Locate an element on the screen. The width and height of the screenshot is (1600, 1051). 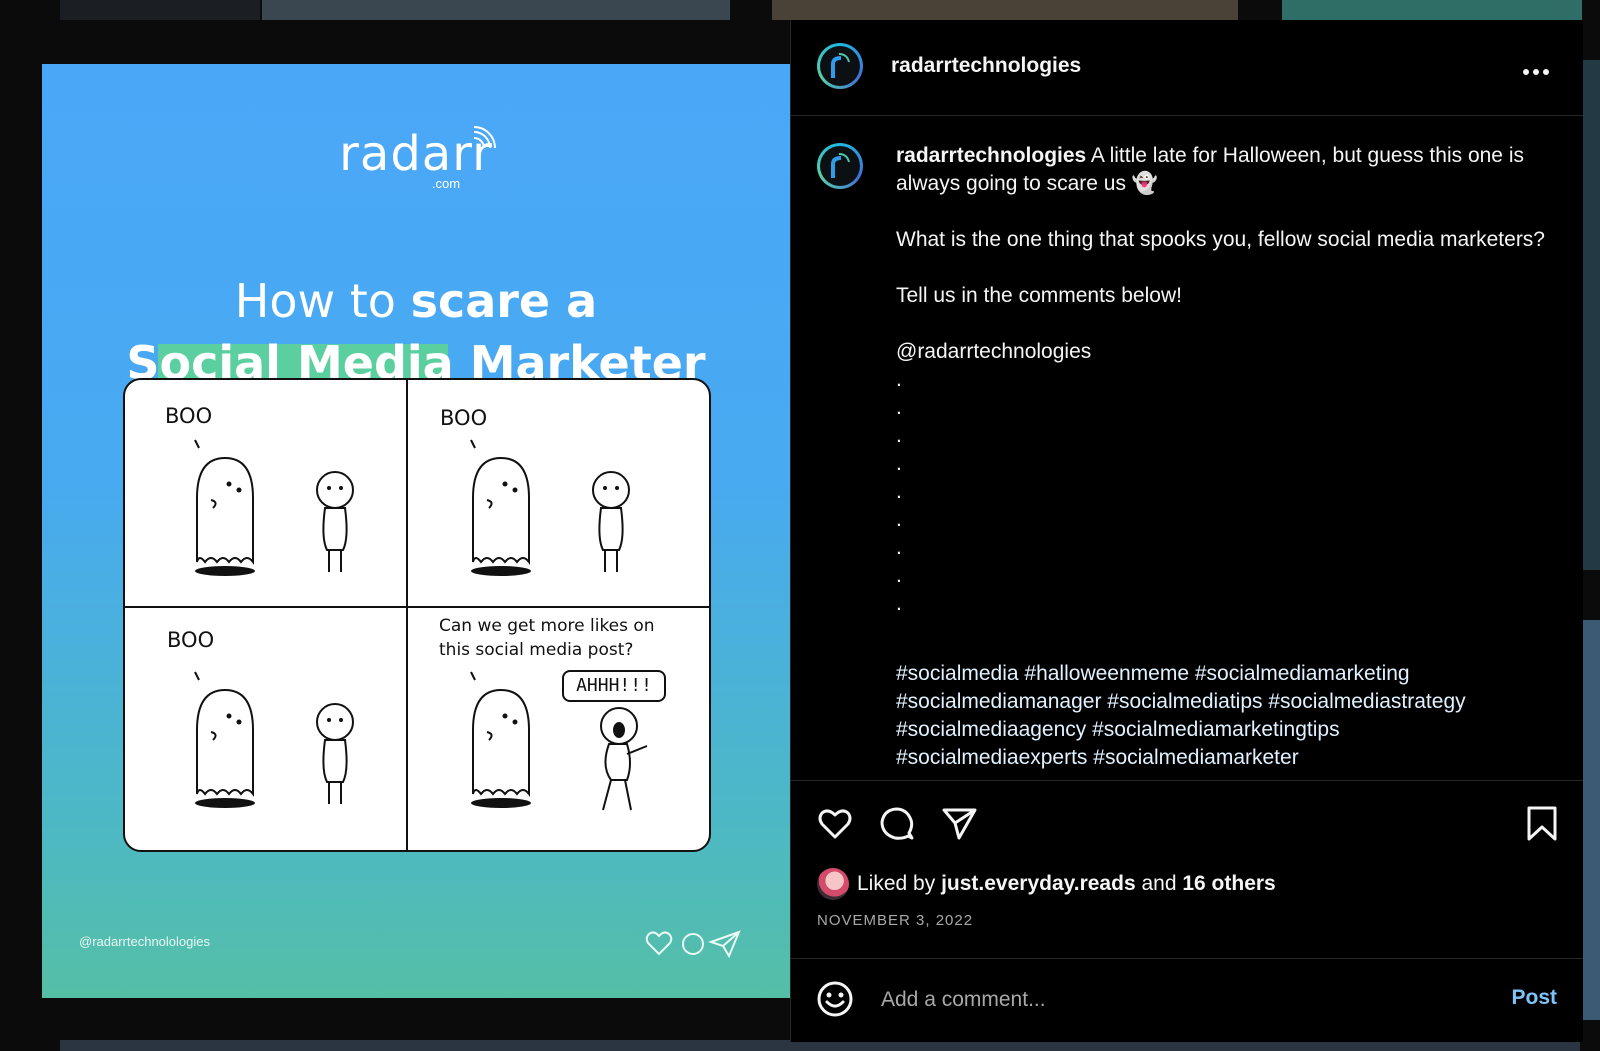
panel-2-text: BOO is located at coordinates (464, 418).